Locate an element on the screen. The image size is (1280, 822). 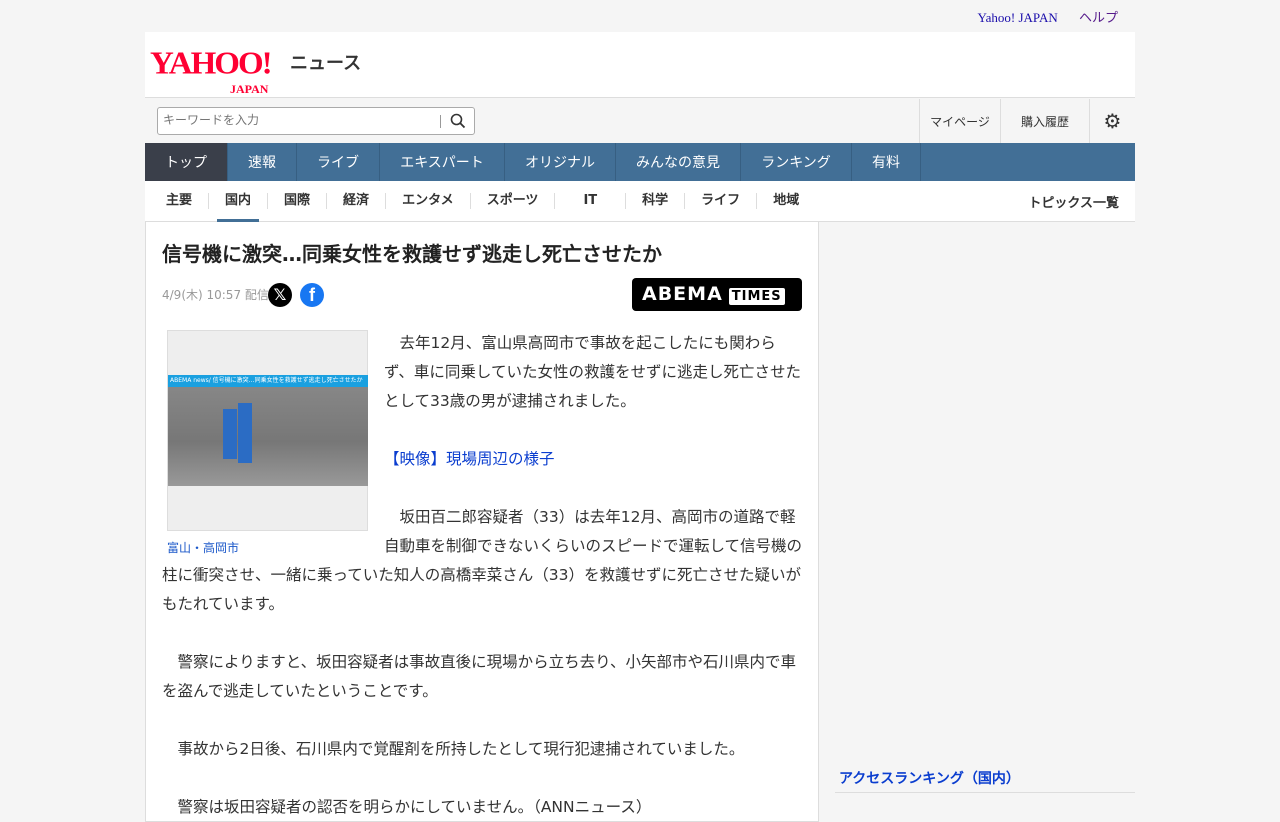
nav-live: ライブ is located at coordinates (338, 162).